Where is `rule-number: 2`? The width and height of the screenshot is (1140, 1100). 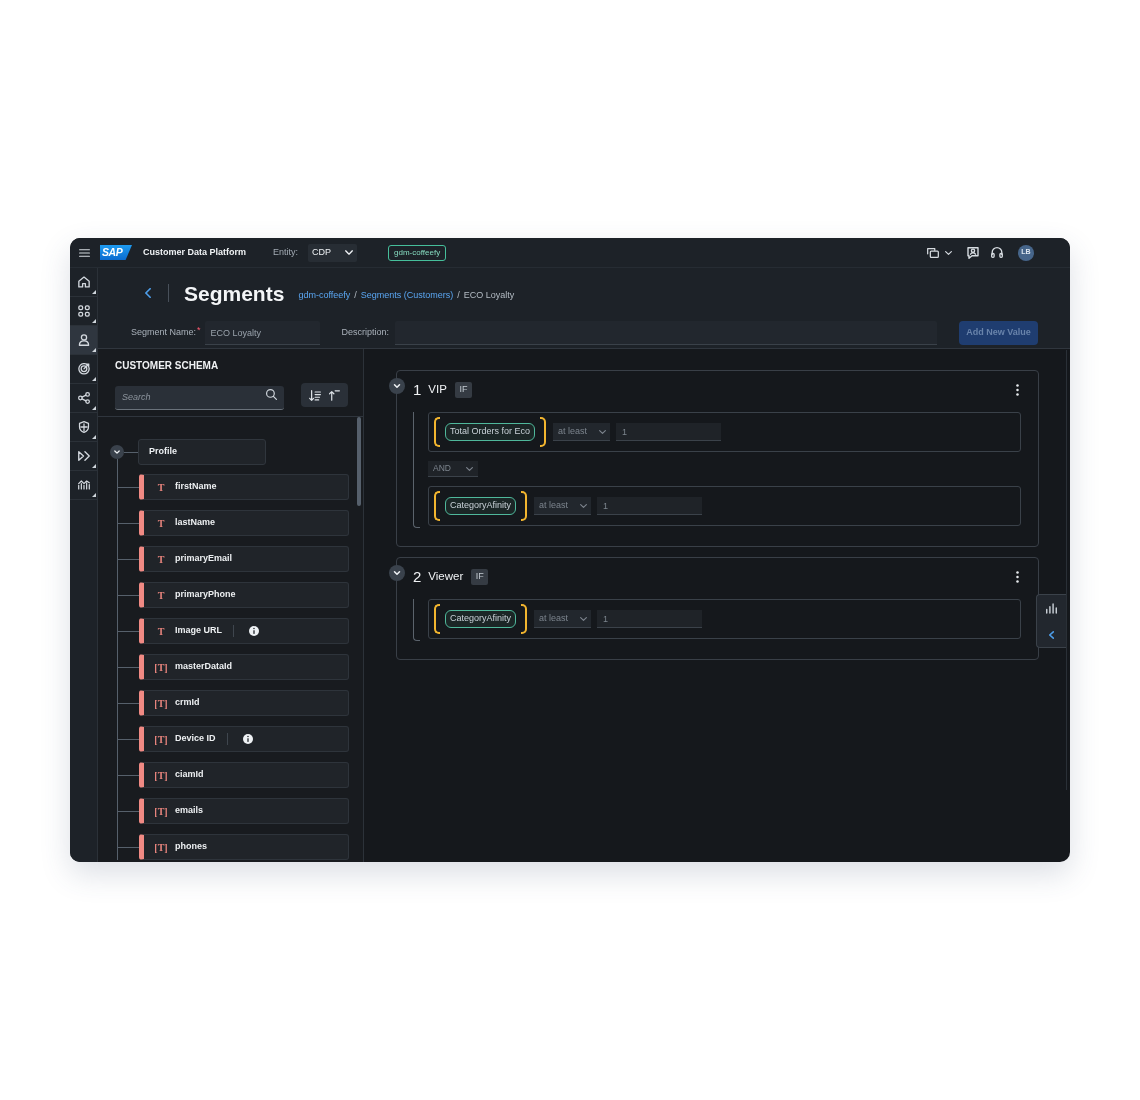
rule-number: 2 is located at coordinates (417, 576).